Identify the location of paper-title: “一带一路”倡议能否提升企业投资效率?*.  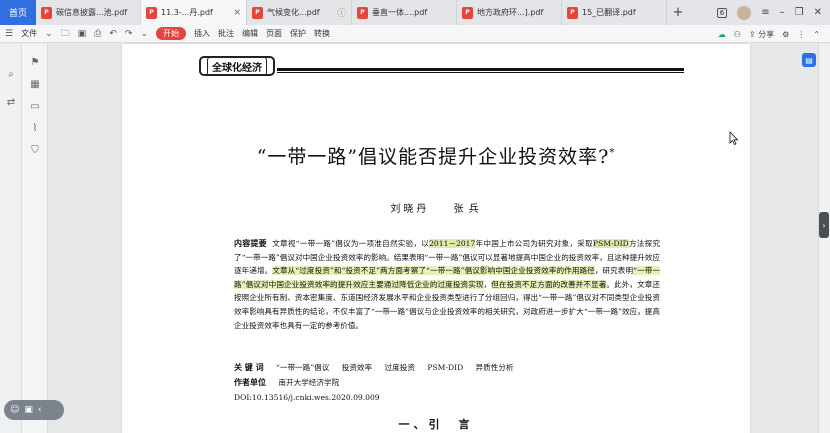
(436, 155).